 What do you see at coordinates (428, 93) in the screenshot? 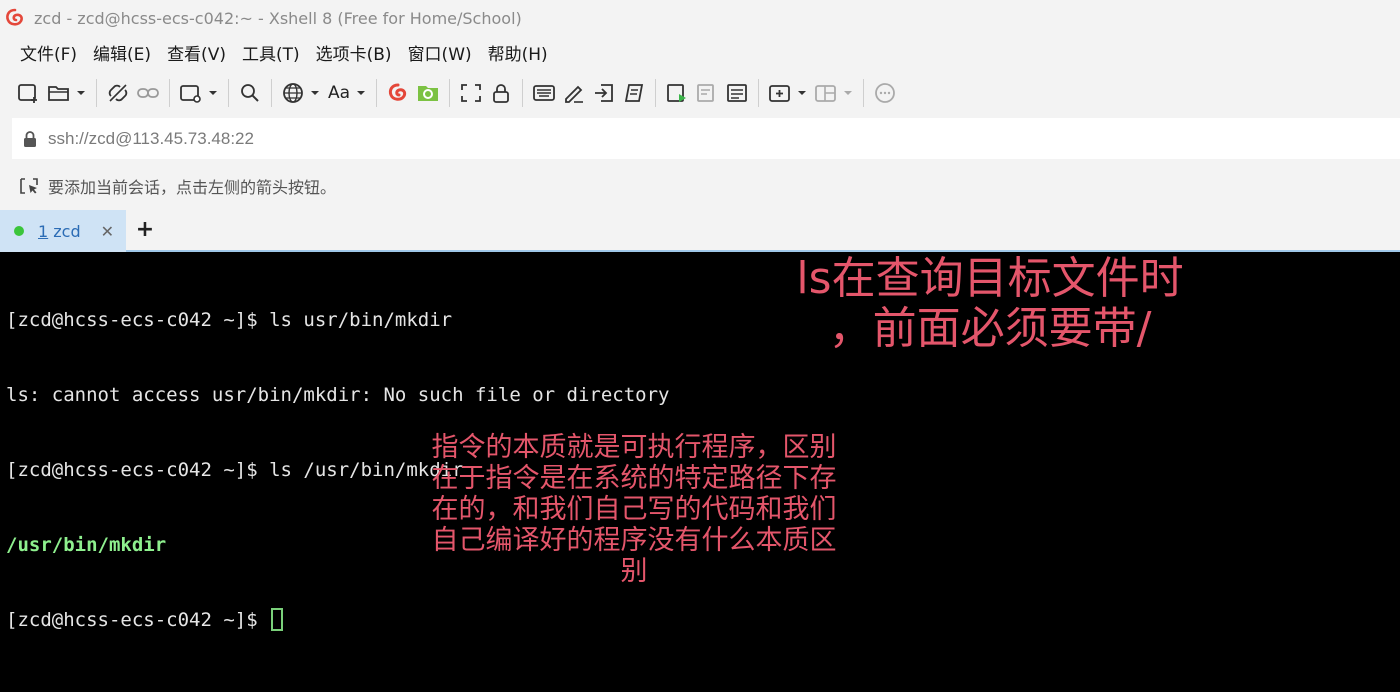
I see `xftp-icon` at bounding box center [428, 93].